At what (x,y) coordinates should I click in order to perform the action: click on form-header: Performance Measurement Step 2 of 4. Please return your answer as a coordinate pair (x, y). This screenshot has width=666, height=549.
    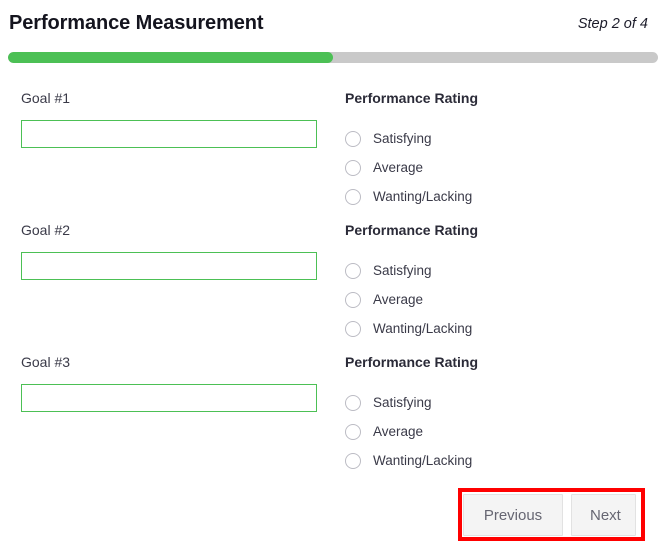
    Looking at the image, I should click on (333, 23).